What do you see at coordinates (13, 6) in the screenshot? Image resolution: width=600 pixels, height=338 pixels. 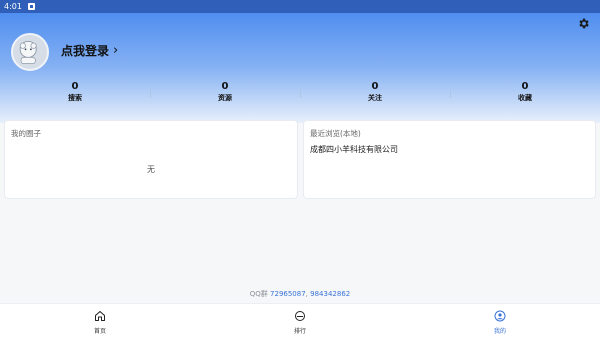 I see `status-time: 4:01` at bounding box center [13, 6].